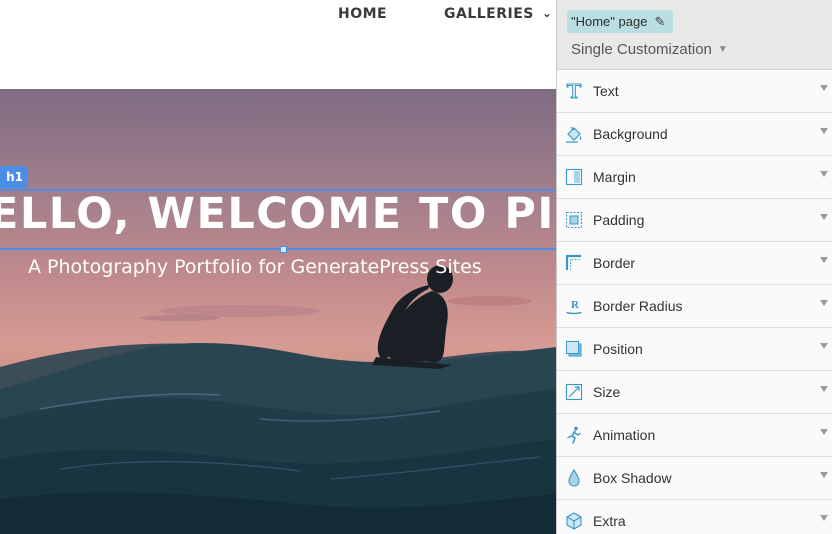 The width and height of the screenshot is (832, 534). I want to click on margin-icon, so click(574, 177).